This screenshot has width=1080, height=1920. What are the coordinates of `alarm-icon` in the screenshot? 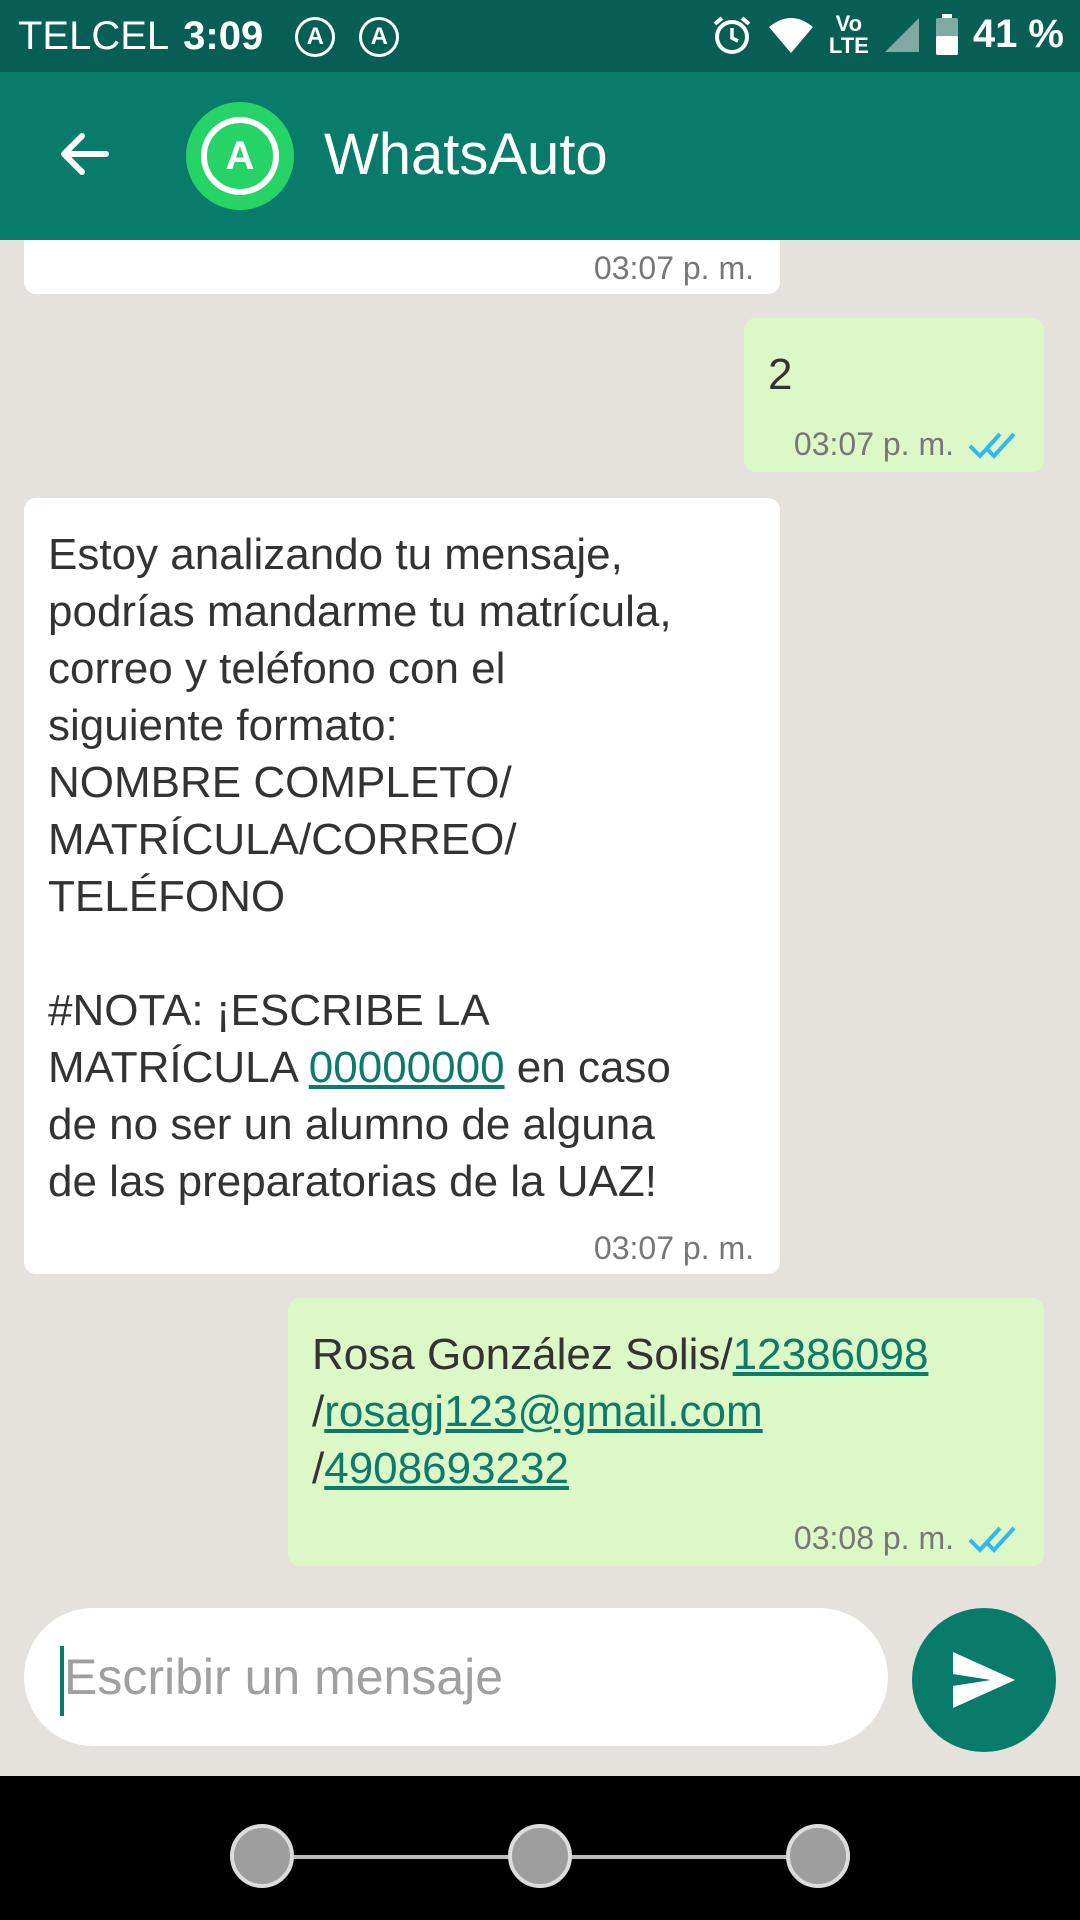 It's located at (732, 34).